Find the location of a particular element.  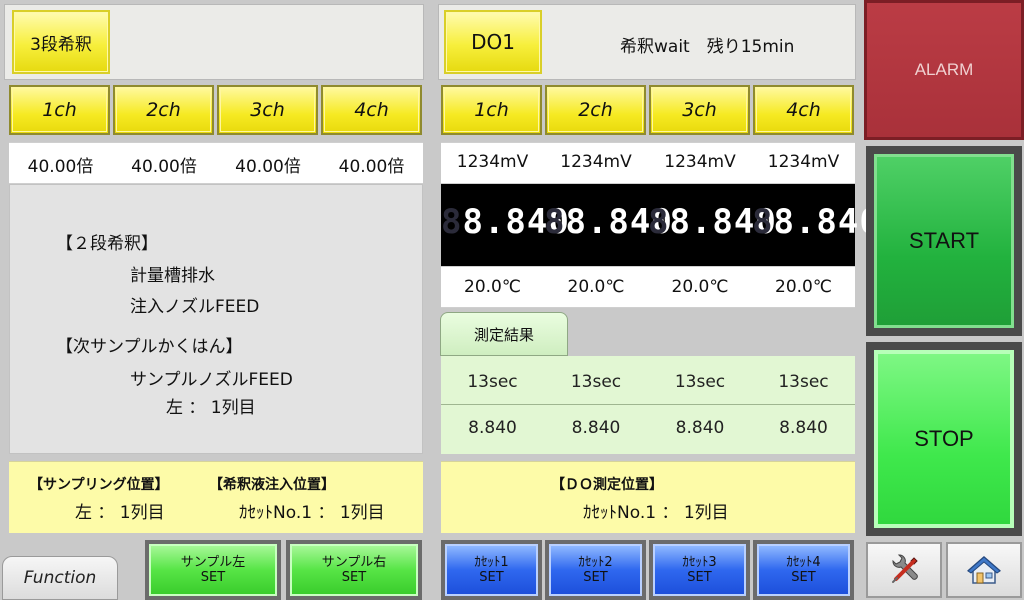

middle-ch3-button: 3ch is located at coordinates (699, 110).